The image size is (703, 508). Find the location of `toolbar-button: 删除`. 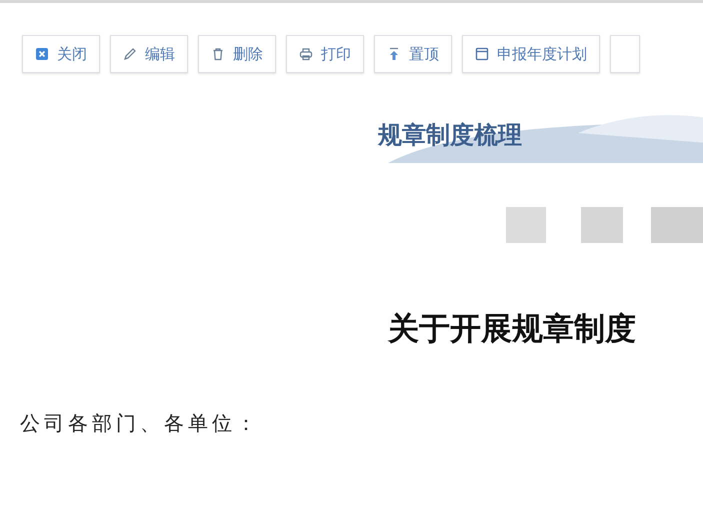

toolbar-button: 删除 is located at coordinates (237, 54).